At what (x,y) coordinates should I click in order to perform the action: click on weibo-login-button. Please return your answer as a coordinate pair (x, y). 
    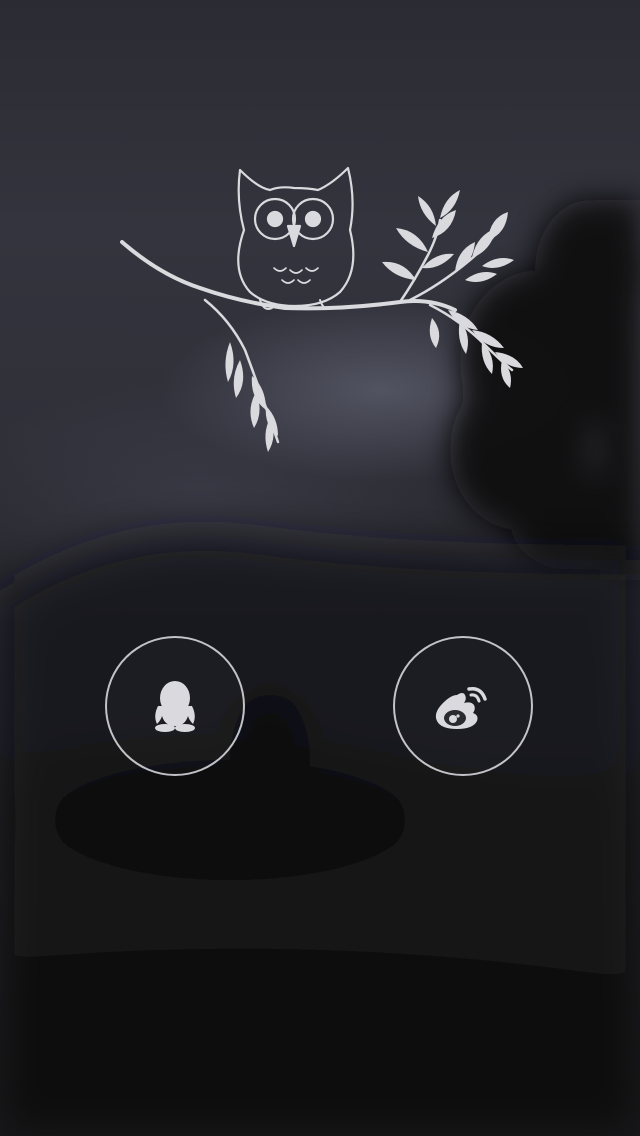
    Looking at the image, I should click on (463, 706).